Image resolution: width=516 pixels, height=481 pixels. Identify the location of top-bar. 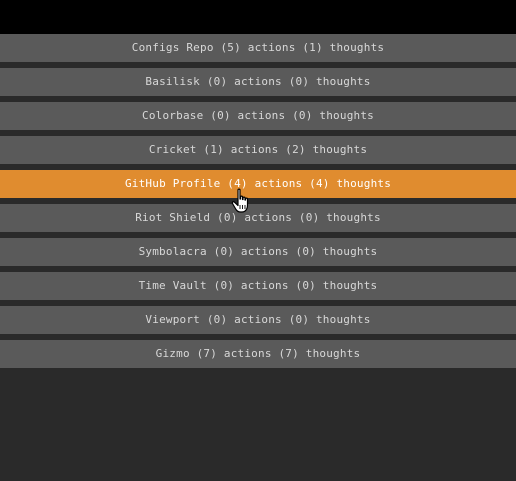
(258, 17).